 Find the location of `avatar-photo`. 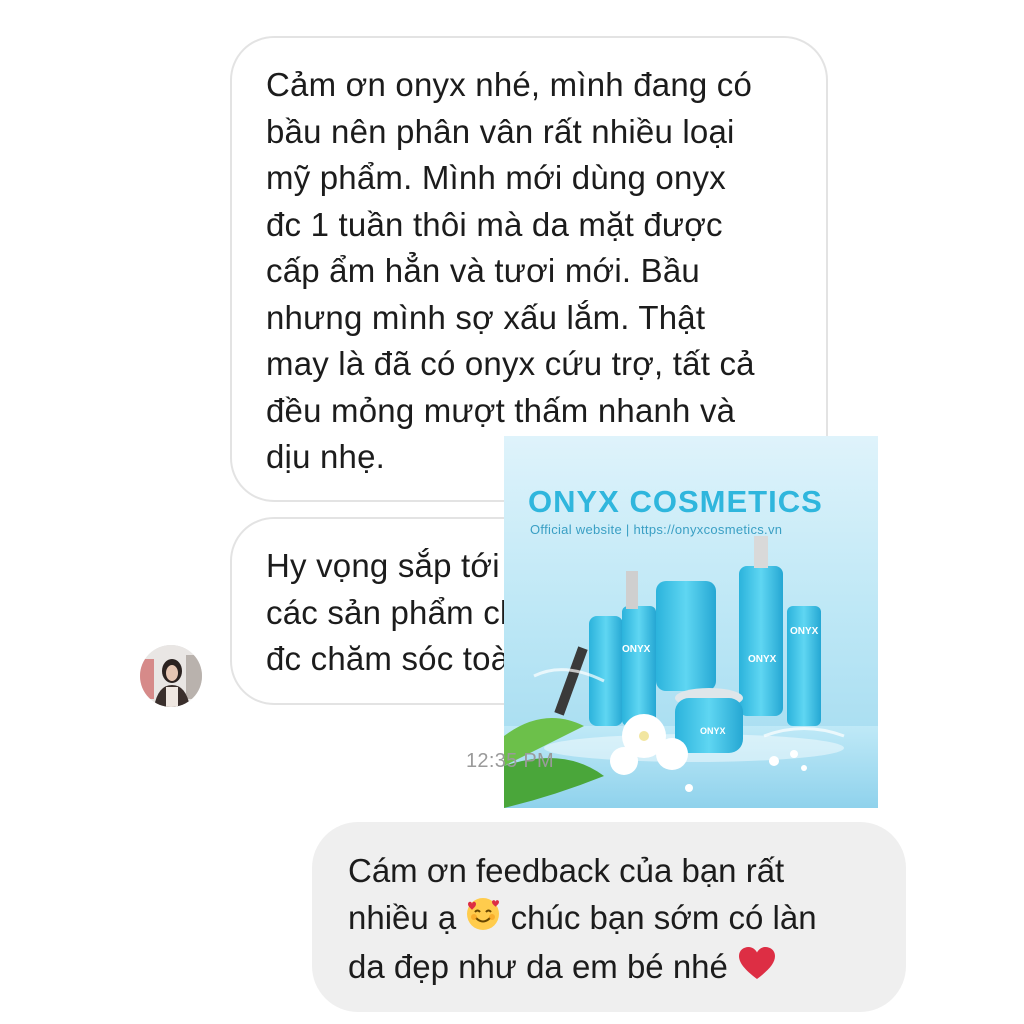

avatar-photo is located at coordinates (171, 676).